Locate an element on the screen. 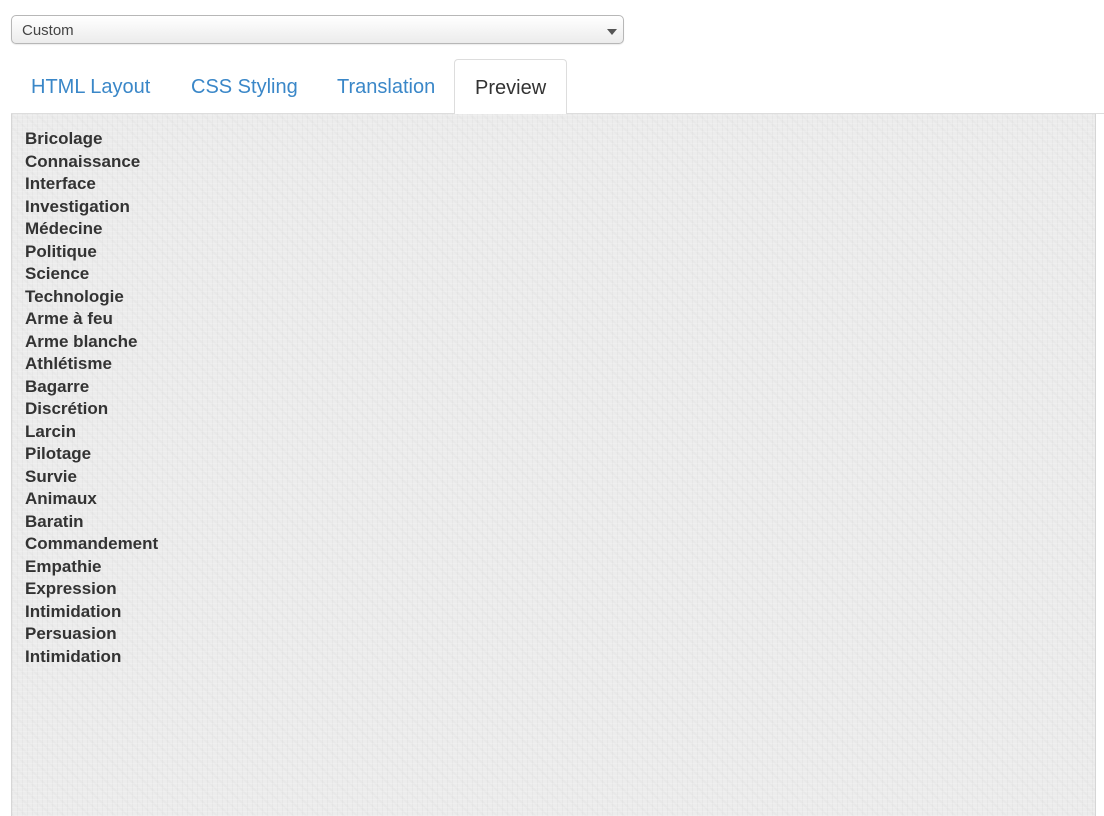  chevron-down-icon is located at coordinates (612, 32).